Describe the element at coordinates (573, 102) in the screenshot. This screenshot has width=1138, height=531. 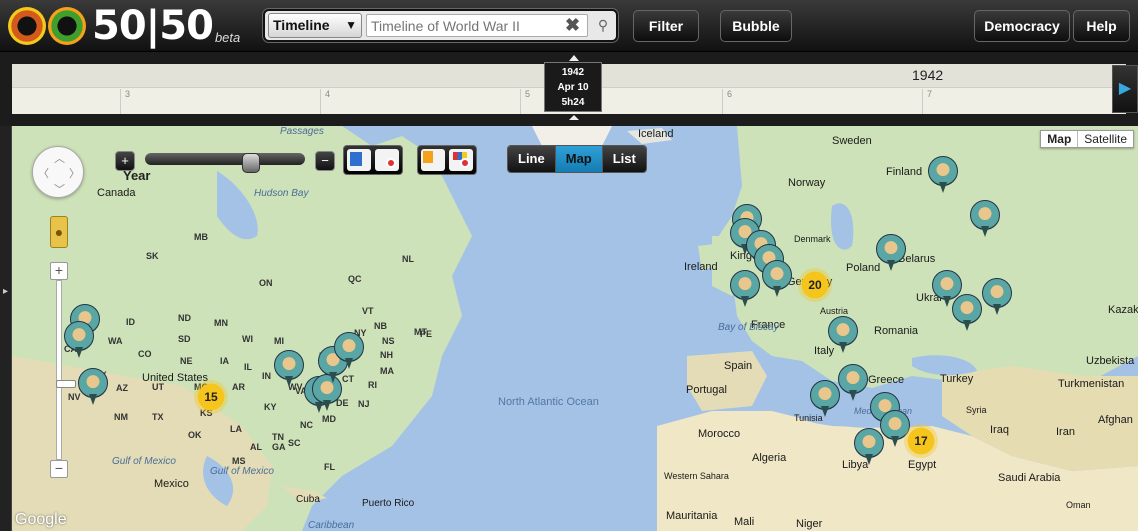
I see `cursor-time: 5h24` at that location.